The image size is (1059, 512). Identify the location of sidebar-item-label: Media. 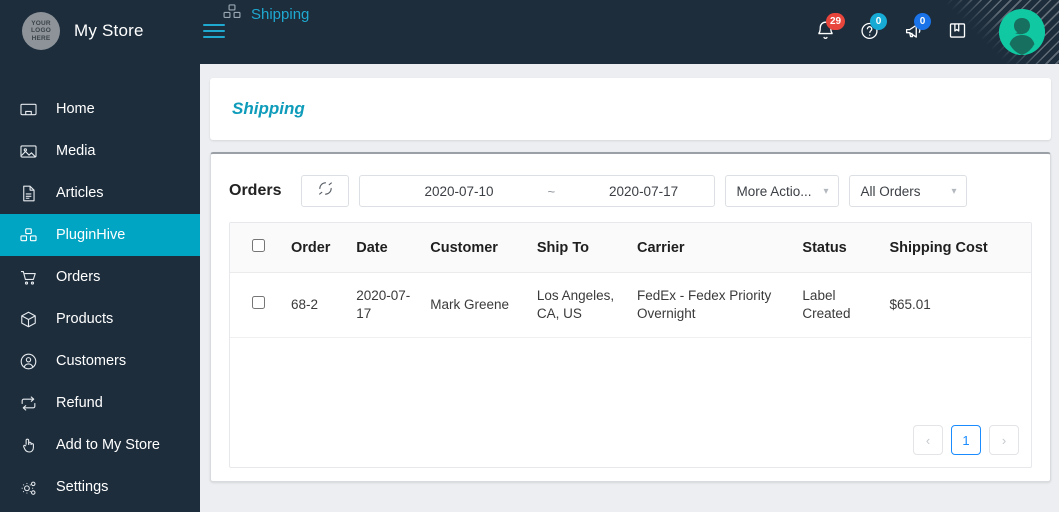
(76, 151).